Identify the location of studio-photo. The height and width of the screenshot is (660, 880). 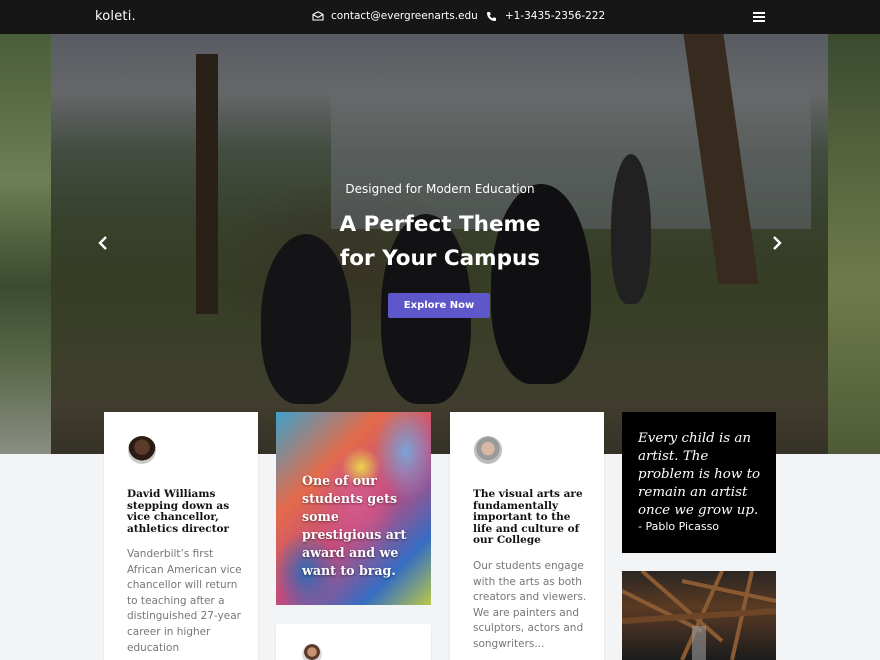
(699, 615).